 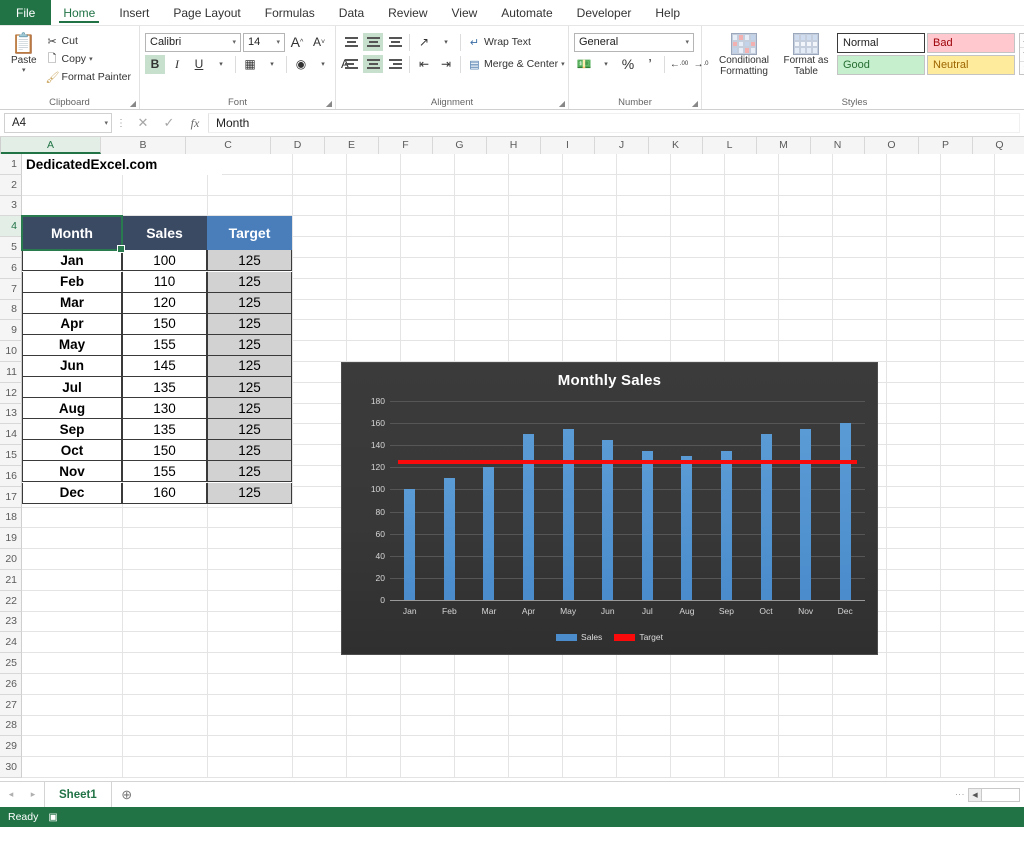 What do you see at coordinates (634, 42) in the screenshot?
I see `number-format-combo: General ▾` at bounding box center [634, 42].